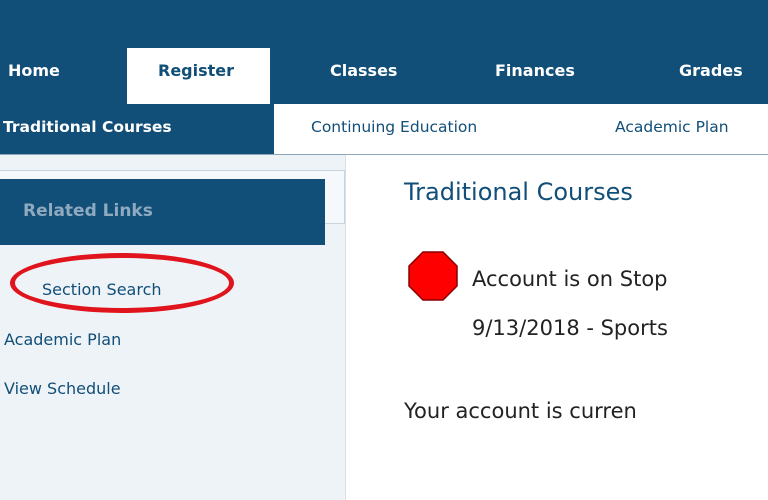  Describe the element at coordinates (691, 129) in the screenshot. I see `subtab-academic-plan: Academic Plan` at that location.